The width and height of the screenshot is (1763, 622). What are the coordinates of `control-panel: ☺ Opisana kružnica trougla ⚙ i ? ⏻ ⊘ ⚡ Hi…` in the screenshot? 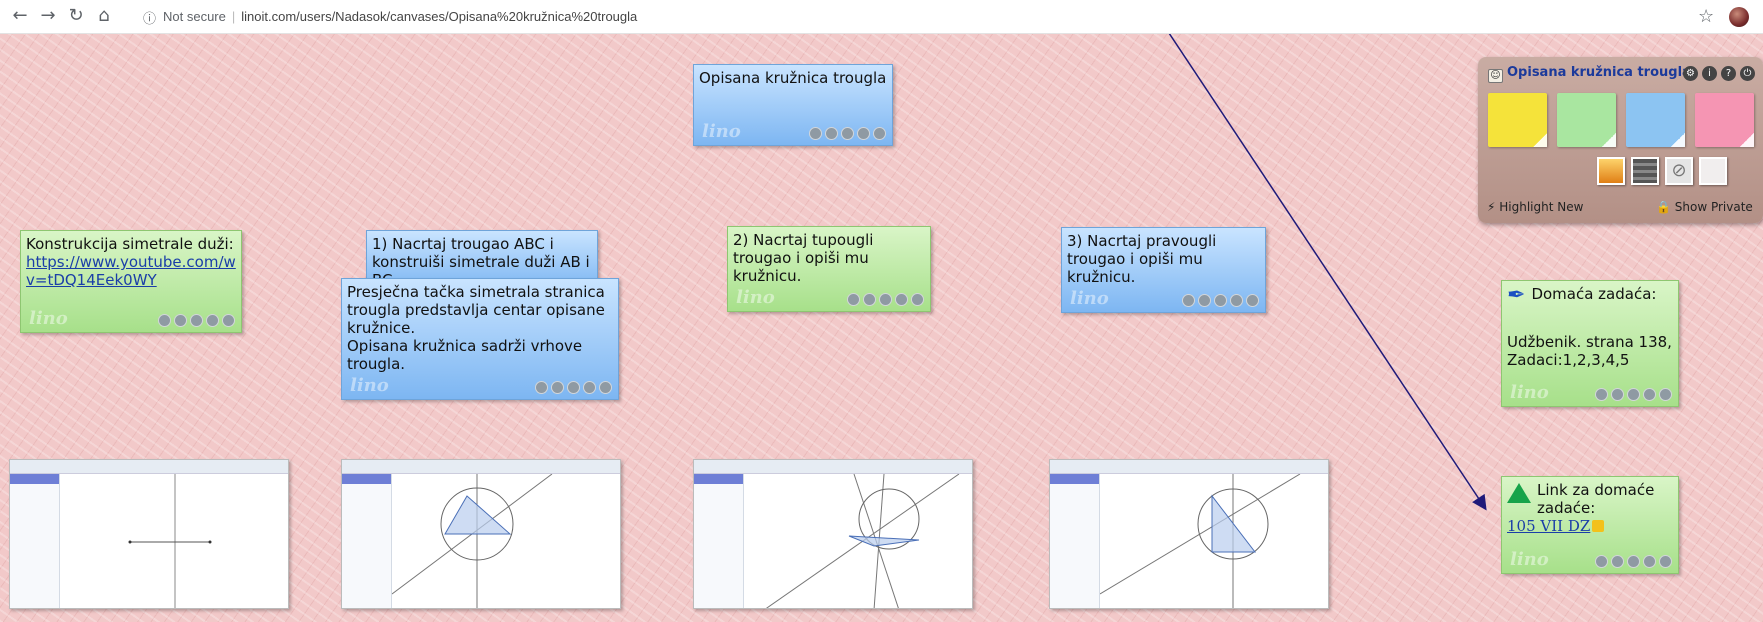 It's located at (1620, 140).